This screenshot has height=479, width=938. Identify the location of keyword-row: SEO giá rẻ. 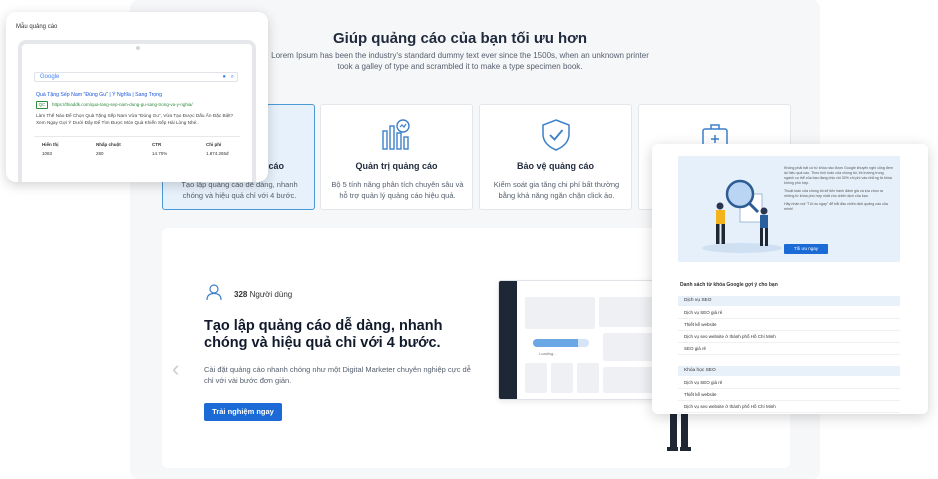
(789, 349).